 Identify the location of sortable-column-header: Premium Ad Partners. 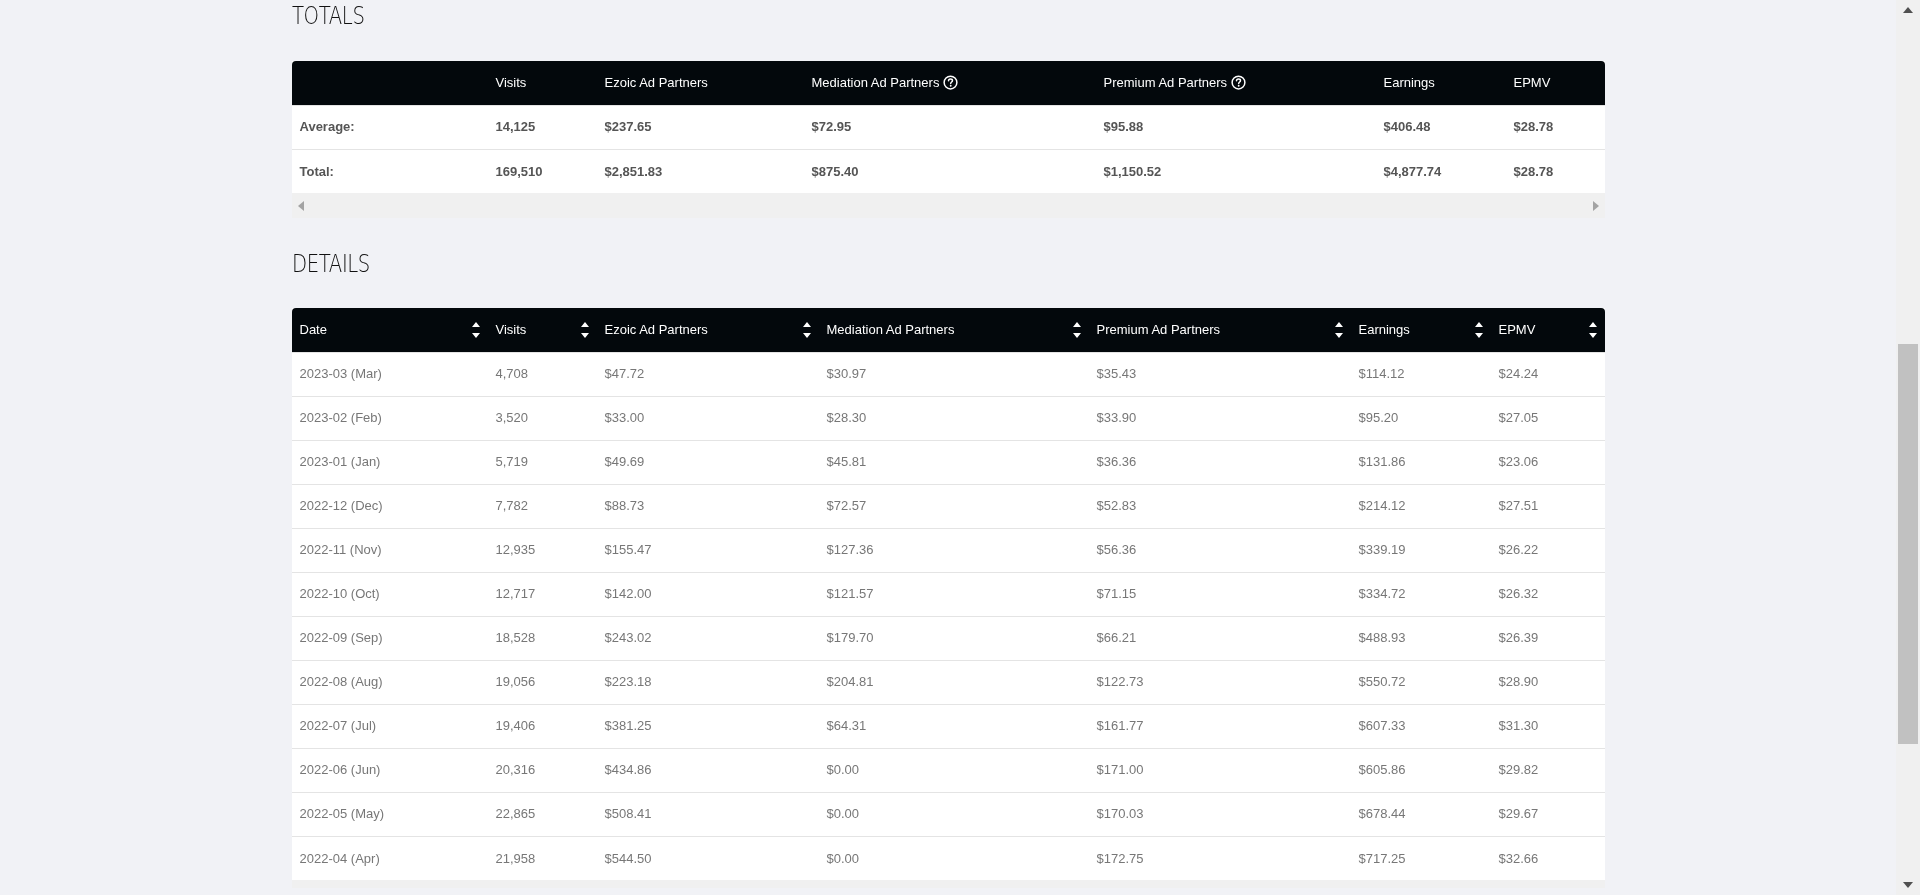
(1219, 330).